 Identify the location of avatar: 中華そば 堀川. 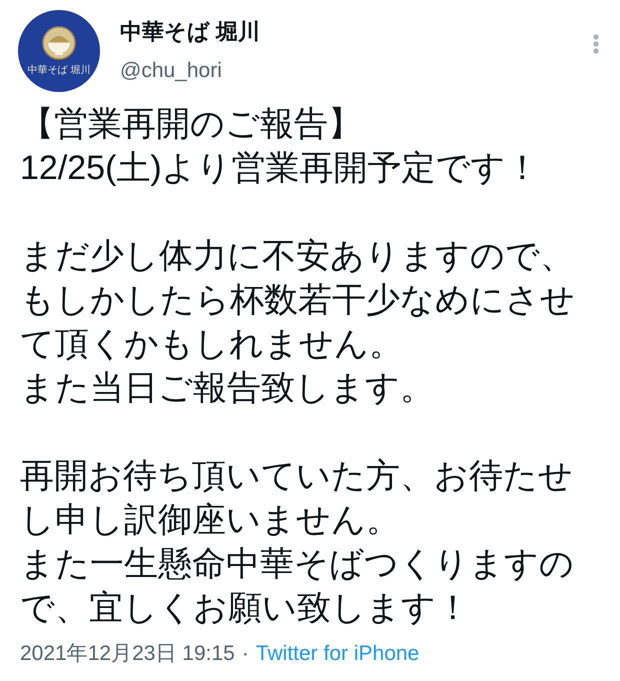
(59, 51).